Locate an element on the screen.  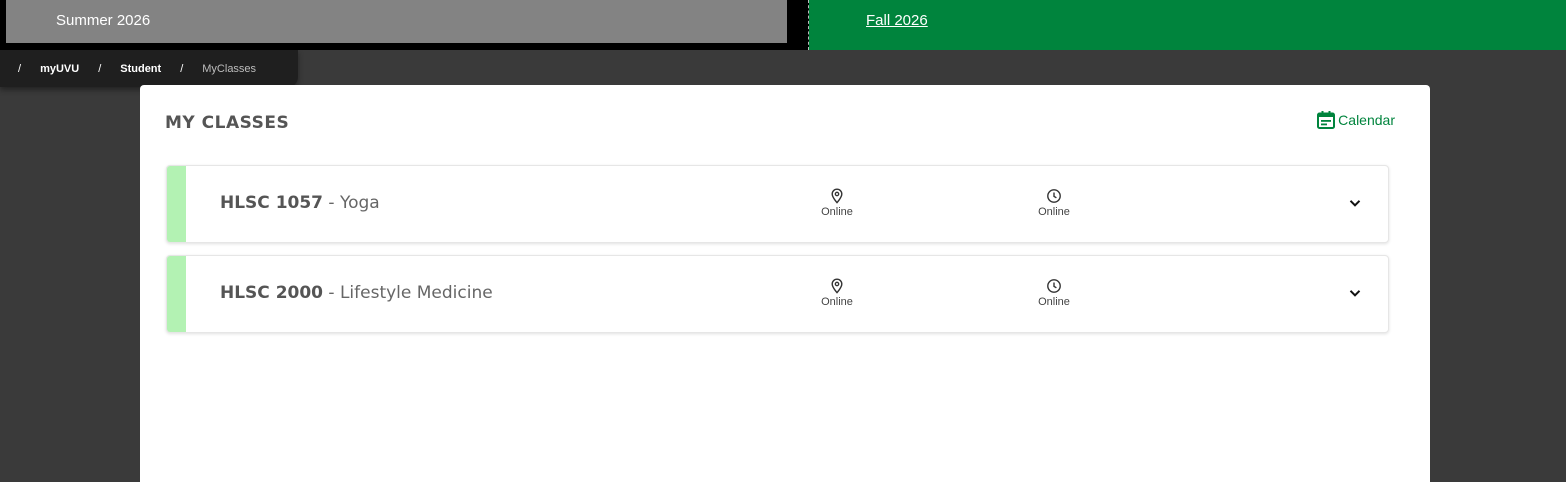
course-name: - Lifestyle Medicine is located at coordinates (408, 293).